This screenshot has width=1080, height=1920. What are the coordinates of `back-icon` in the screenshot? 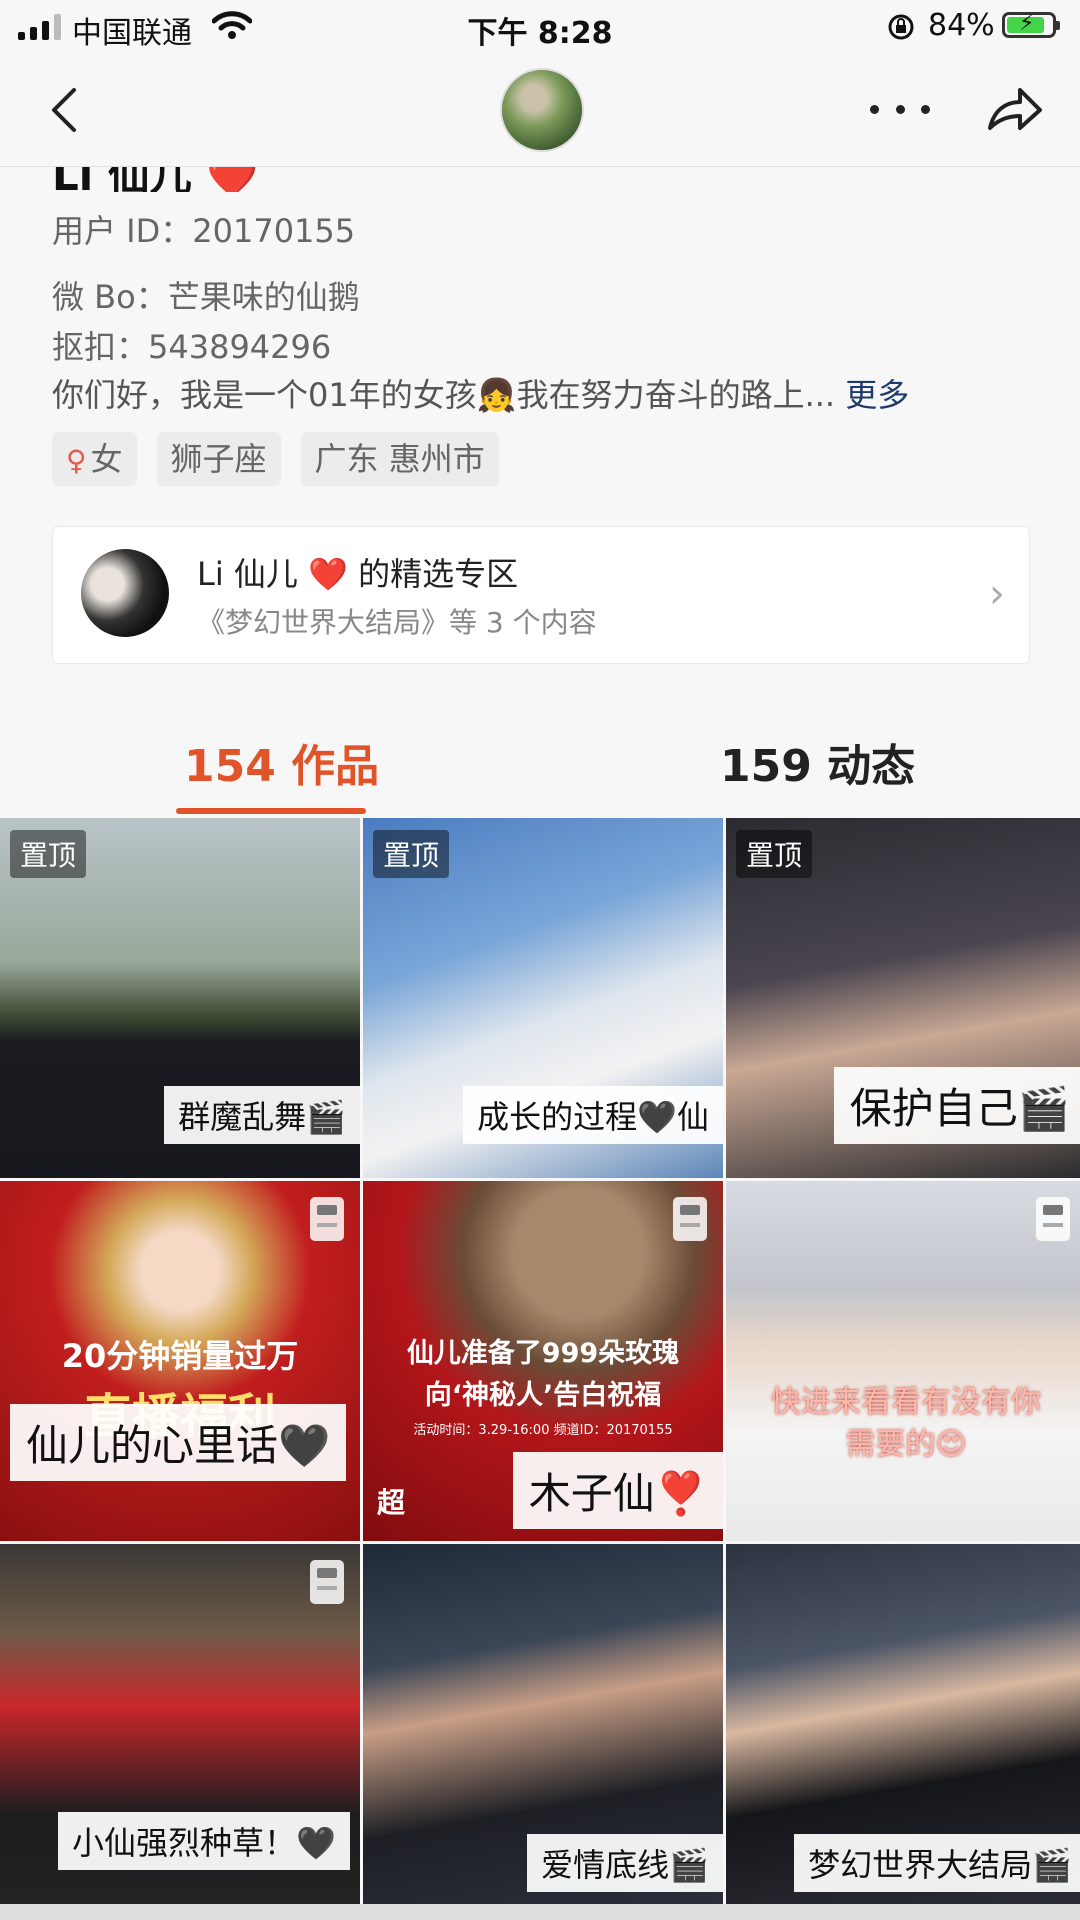 It's located at (69, 110).